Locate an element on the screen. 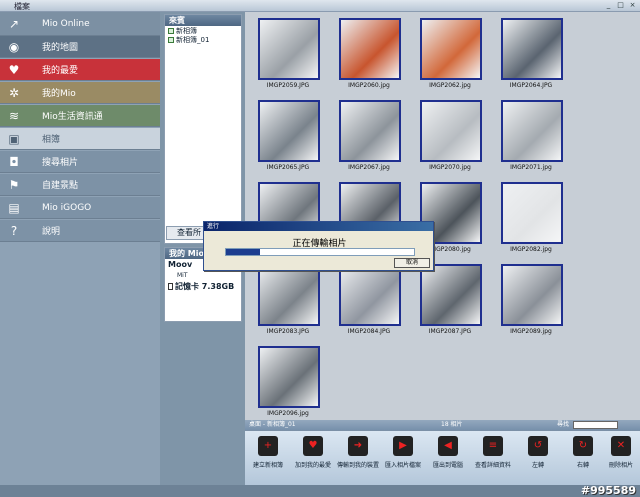 The height and width of the screenshot is (497, 640). photo-thumbnail: IMGP2083.JPG is located at coordinates (288, 301).